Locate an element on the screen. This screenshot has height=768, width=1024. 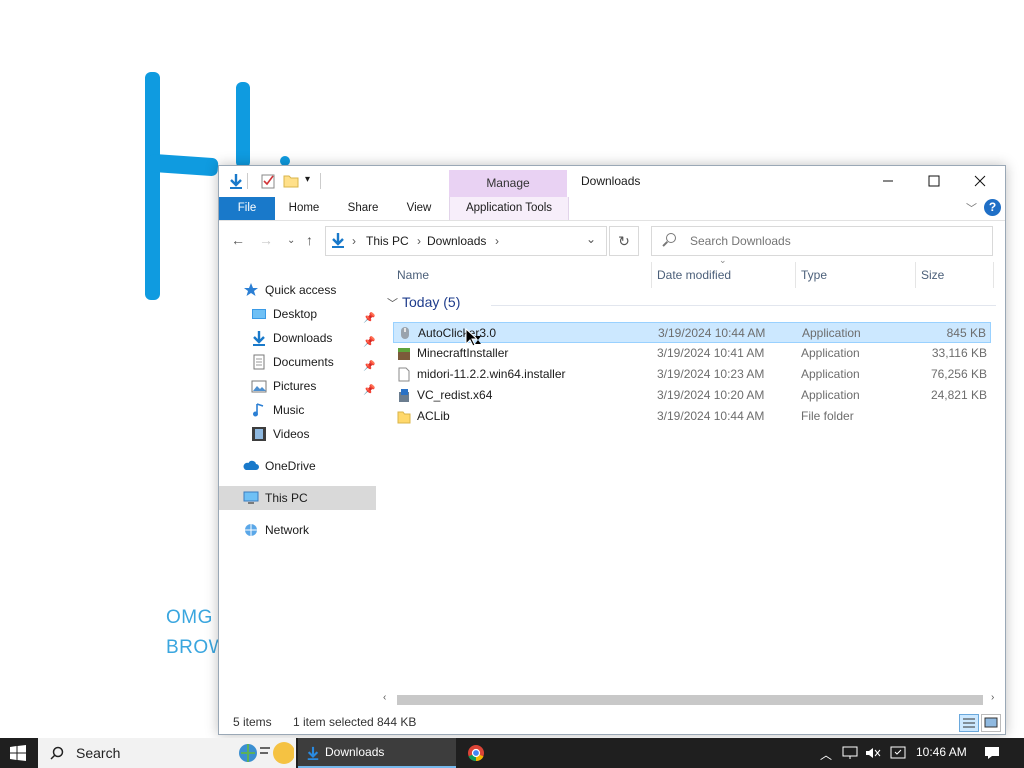
nav-videos: Videos is located at coordinates (297, 434).